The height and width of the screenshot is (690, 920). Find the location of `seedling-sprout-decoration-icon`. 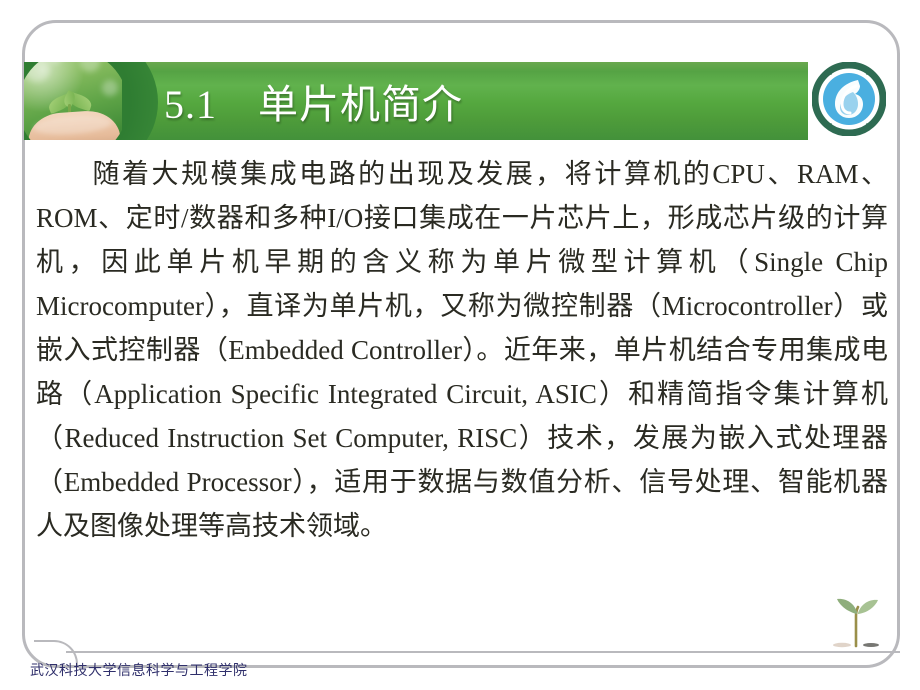

seedling-sprout-decoration-icon is located at coordinates (857, 619).